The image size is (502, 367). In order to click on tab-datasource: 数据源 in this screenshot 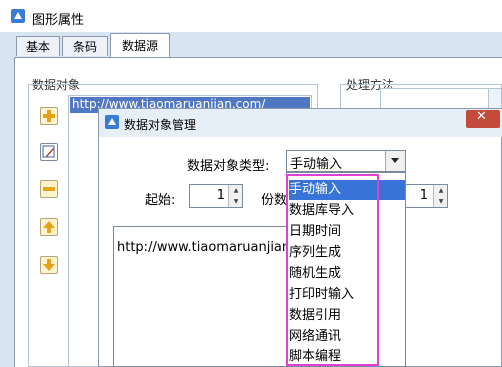, I will do `click(140, 45)`.